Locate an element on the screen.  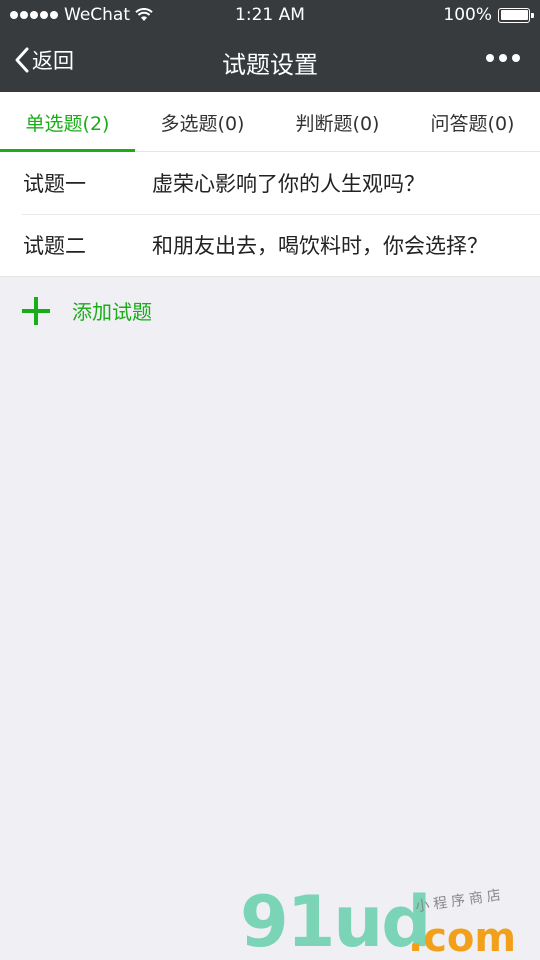
add-question-label: 添加试题 is located at coordinates (112, 312).